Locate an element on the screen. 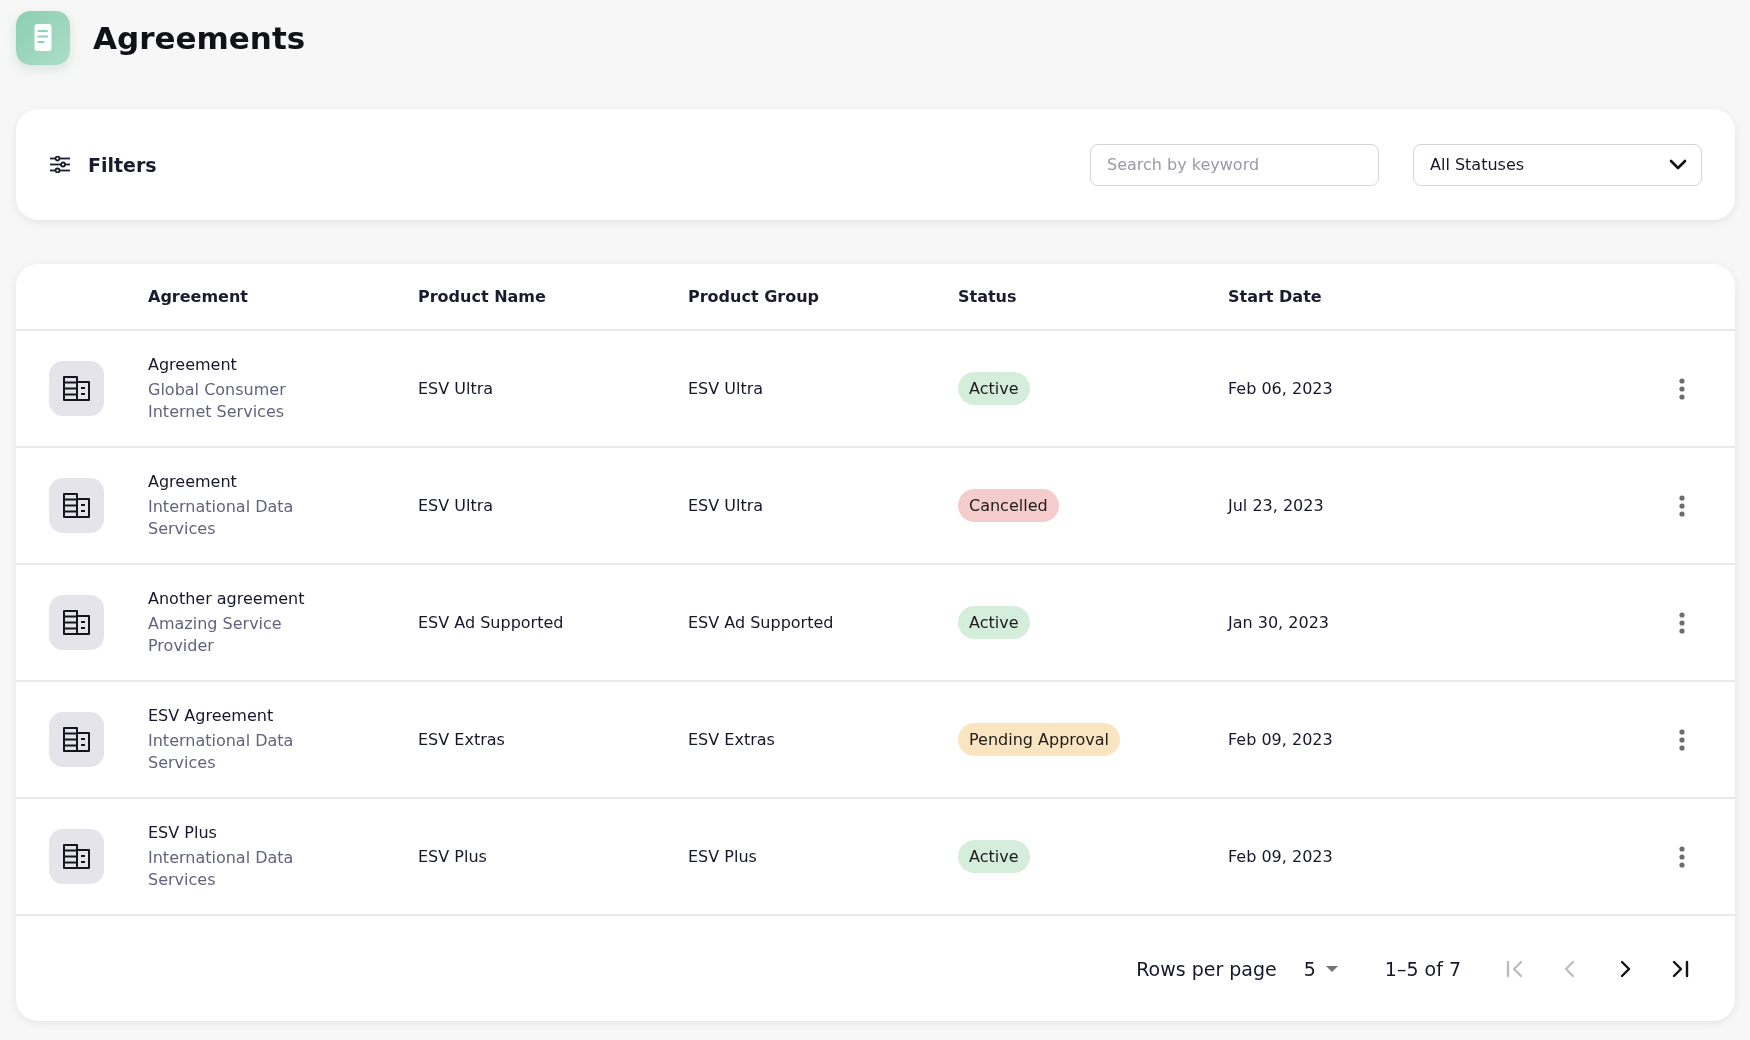 This screenshot has height=1040, width=1750. column-header: Start Date is located at coordinates (1275, 296).